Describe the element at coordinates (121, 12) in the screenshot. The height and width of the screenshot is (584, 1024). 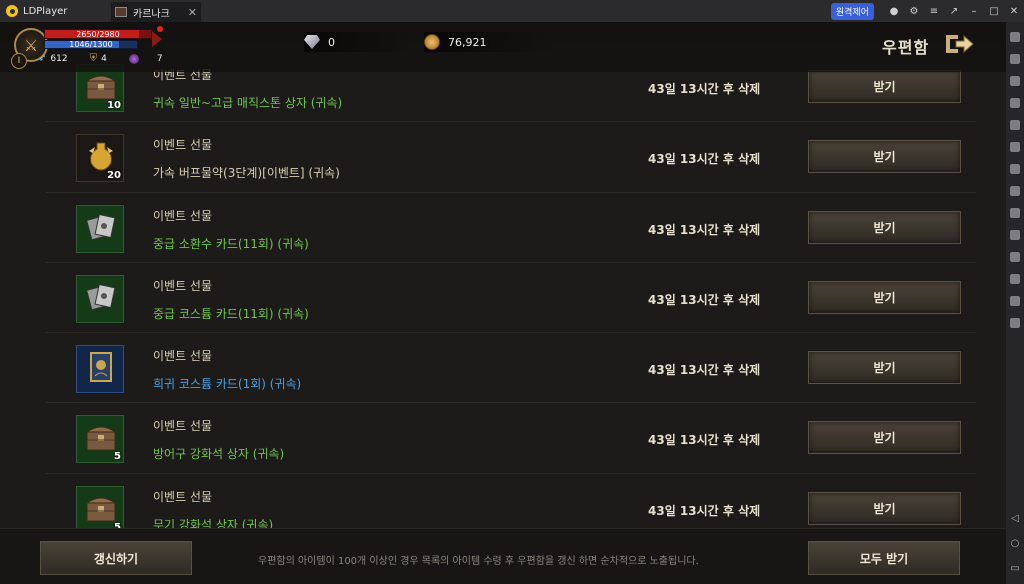
I see `game-tab-icon` at that location.